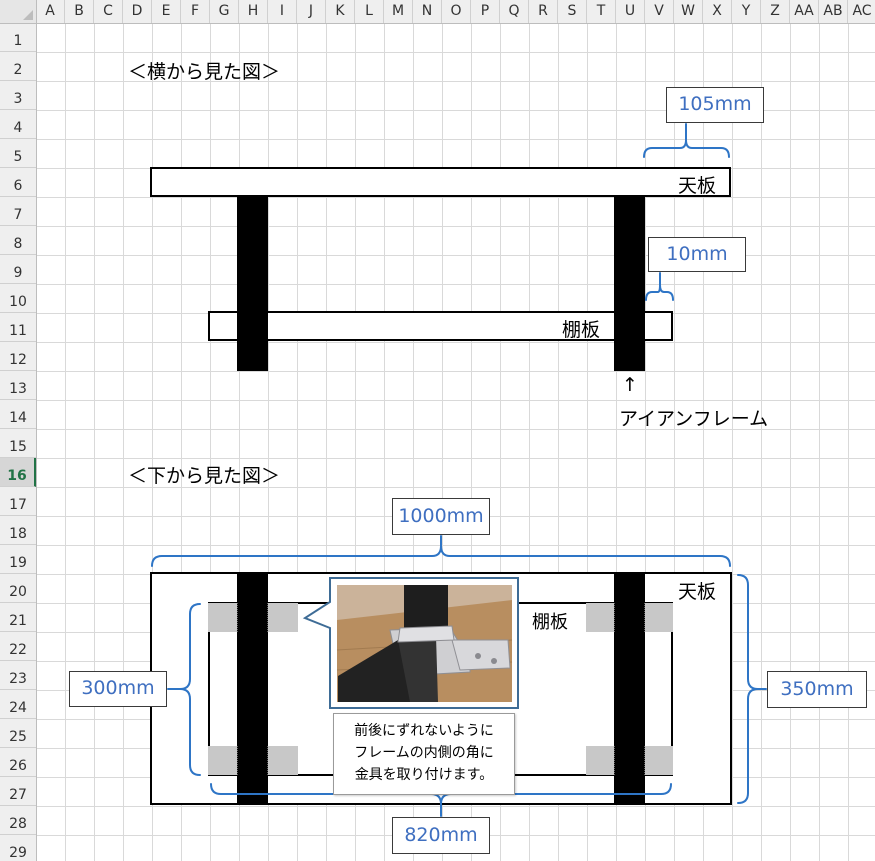 The image size is (875, 861). I want to click on column-header-R: R, so click(543, 11).